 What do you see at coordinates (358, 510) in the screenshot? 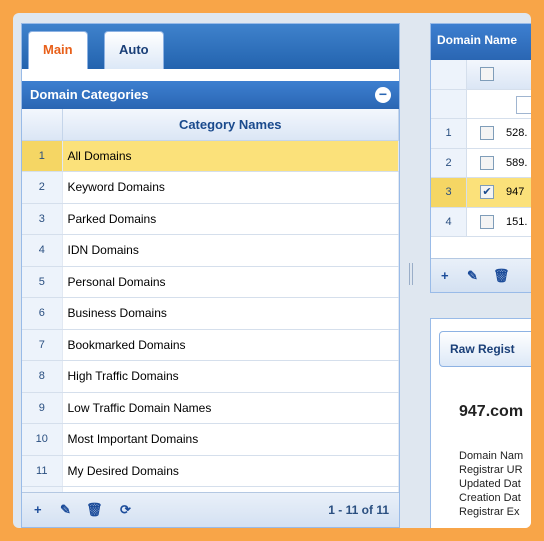
I see `pager-info: 1 - 11 of 11` at bounding box center [358, 510].